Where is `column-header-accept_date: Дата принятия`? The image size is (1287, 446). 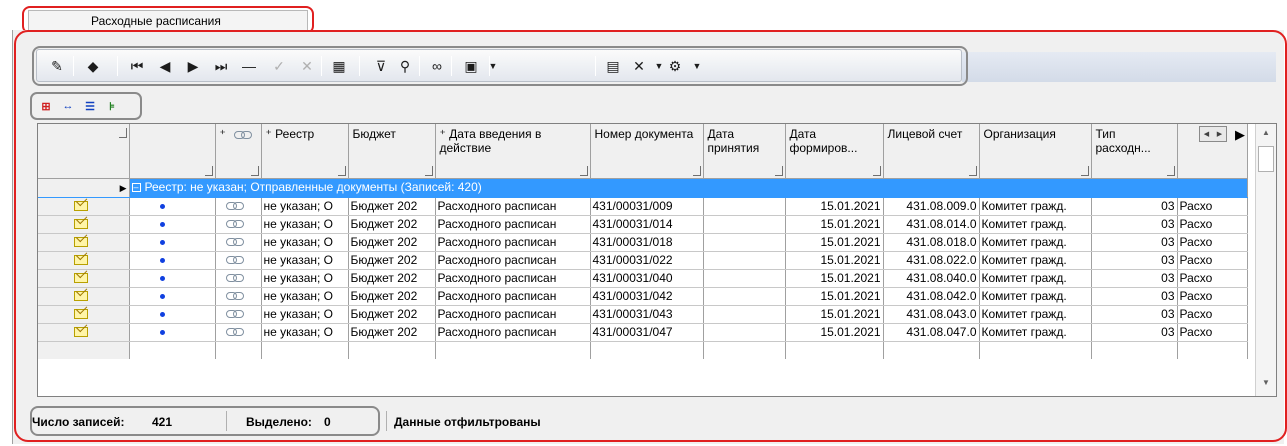
column-header-accept_date: Дата принятия is located at coordinates (744, 151).